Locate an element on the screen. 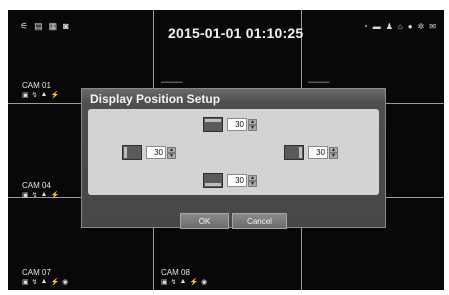 This screenshot has height=295, width=449. left-offset-control: 30 ▲ ▼ is located at coordinates (149, 152).